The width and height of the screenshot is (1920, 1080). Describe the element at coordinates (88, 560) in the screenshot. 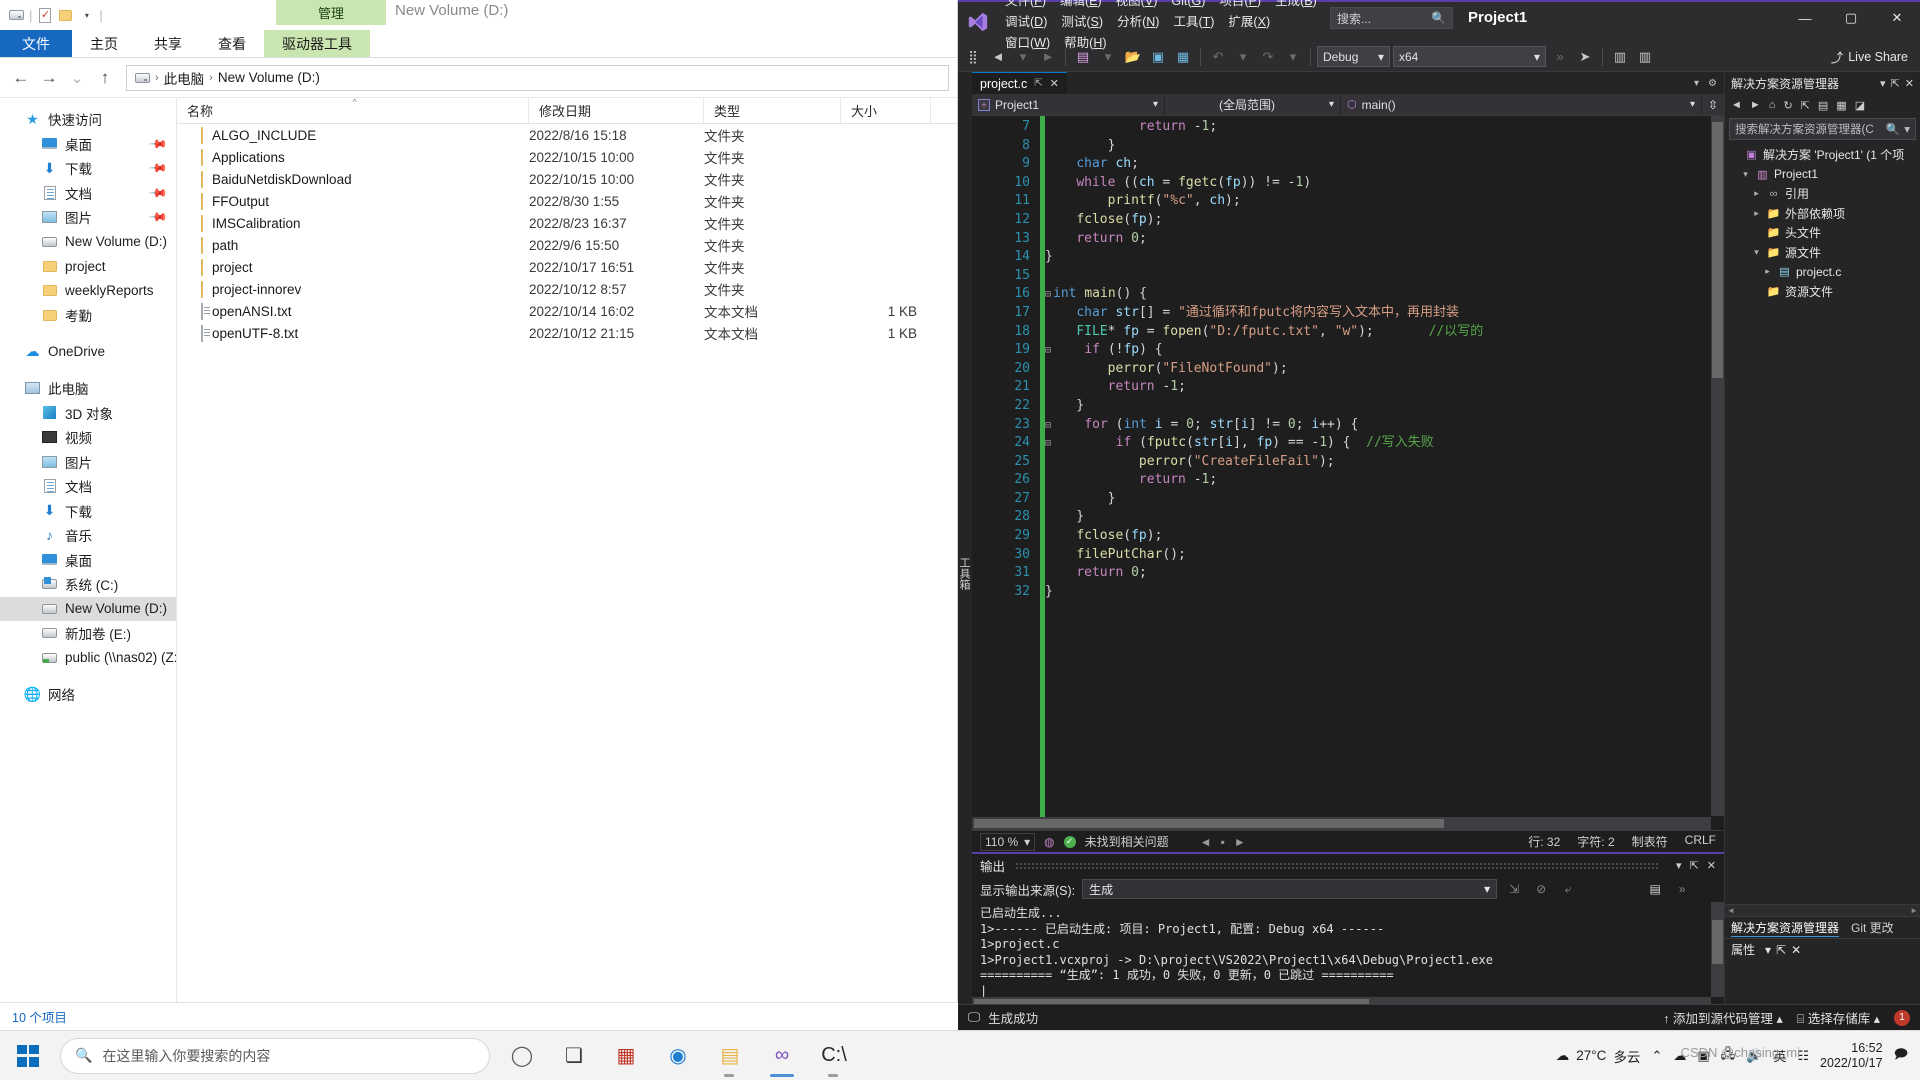

I see `nav-pane-item-19: 桌面` at that location.